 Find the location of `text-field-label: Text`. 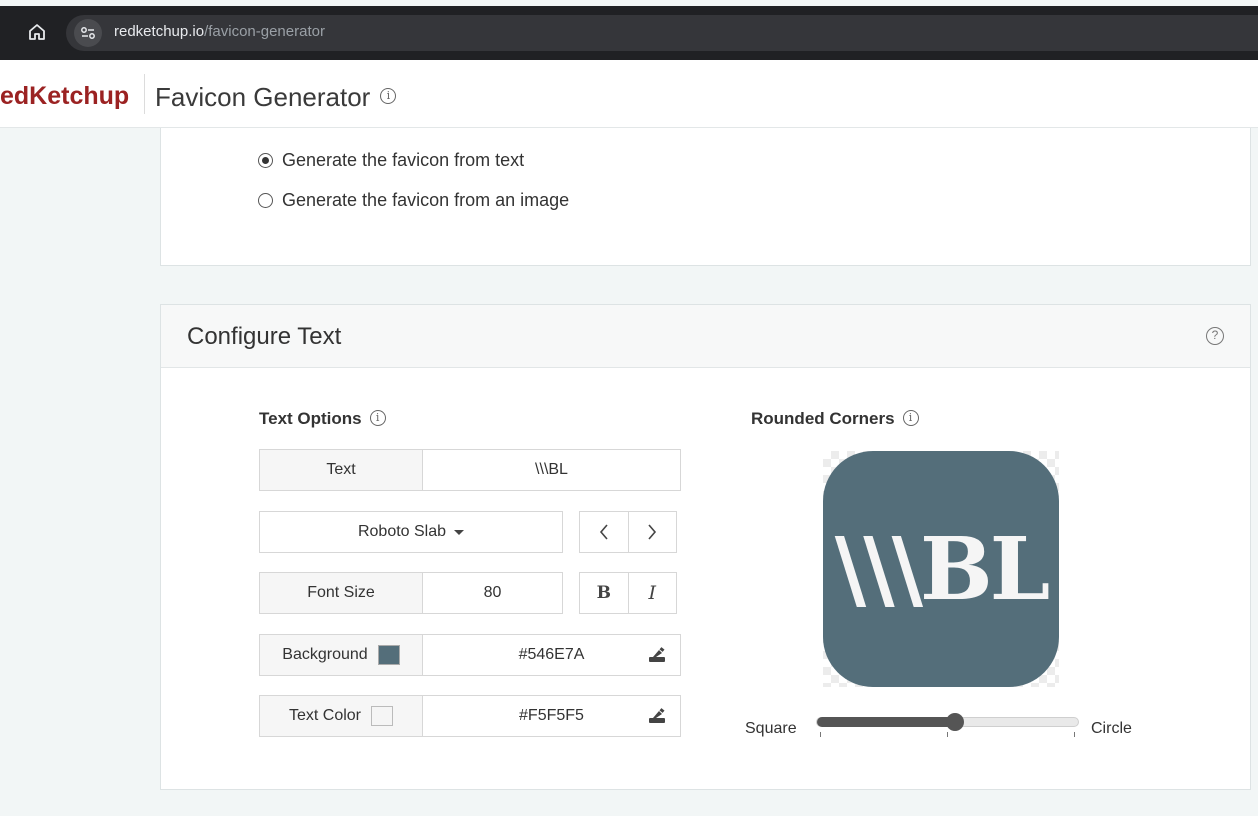

text-field-label: Text is located at coordinates (341, 470).